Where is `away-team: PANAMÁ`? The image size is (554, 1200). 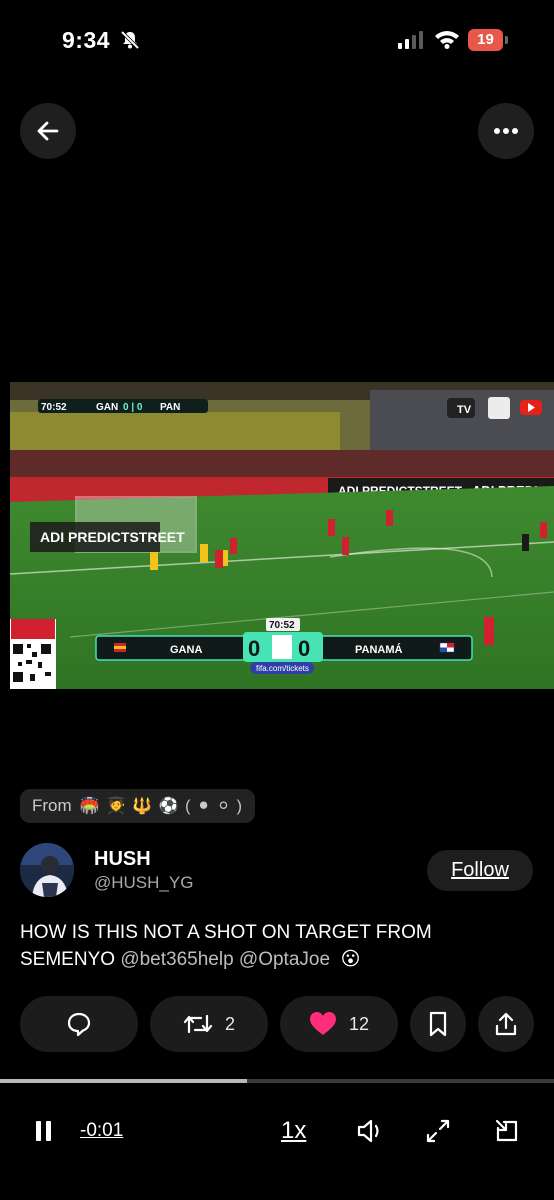 away-team: PANAMÁ is located at coordinates (379, 649).